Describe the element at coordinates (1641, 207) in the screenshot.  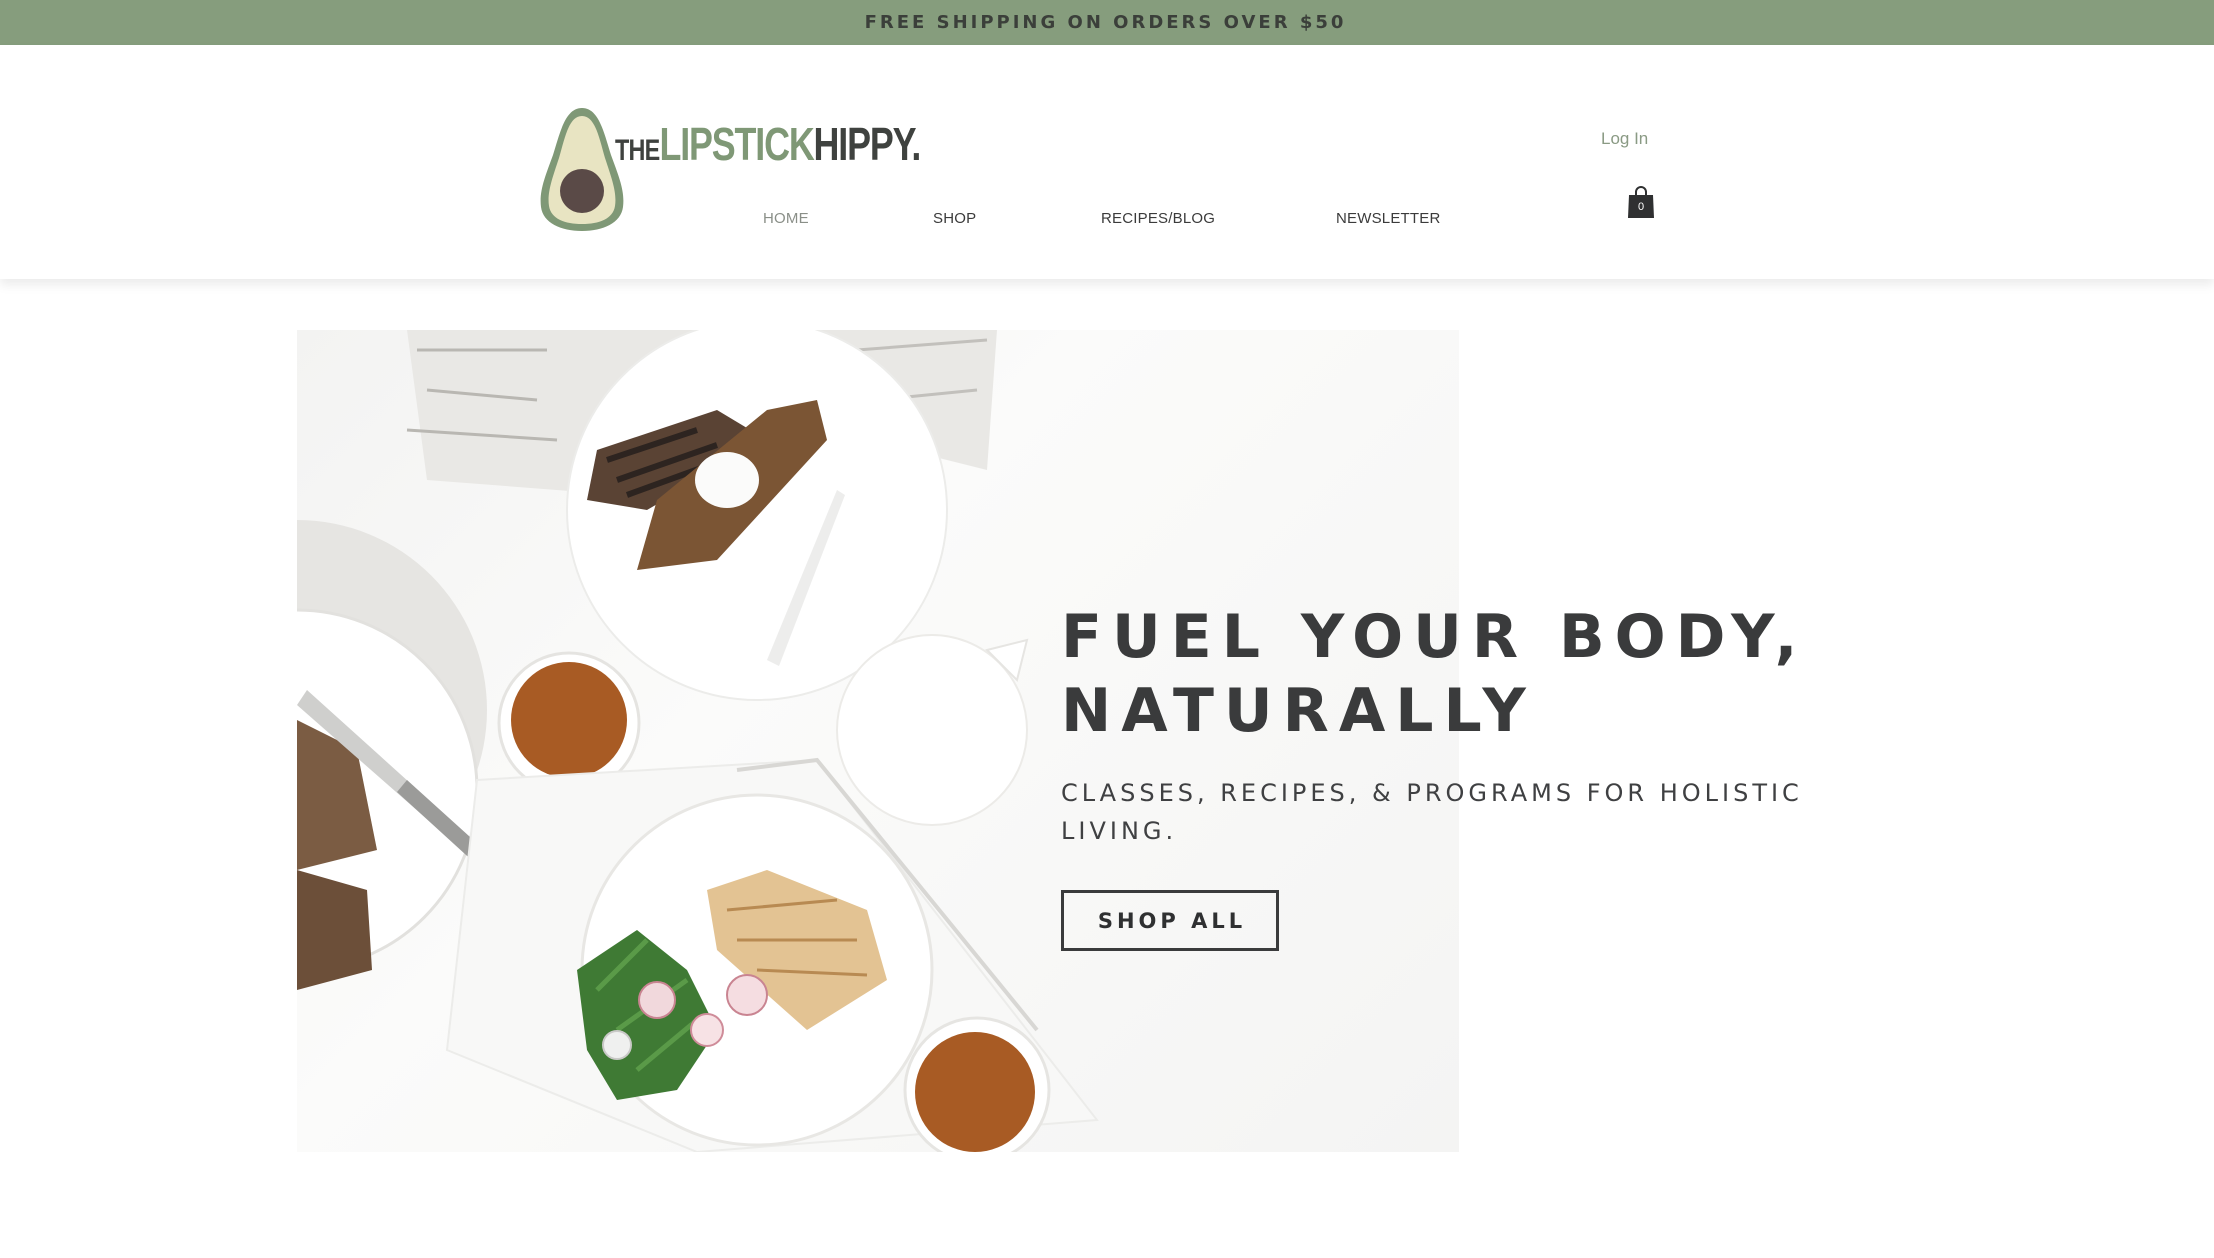
I see `cart-count: 0` at that location.